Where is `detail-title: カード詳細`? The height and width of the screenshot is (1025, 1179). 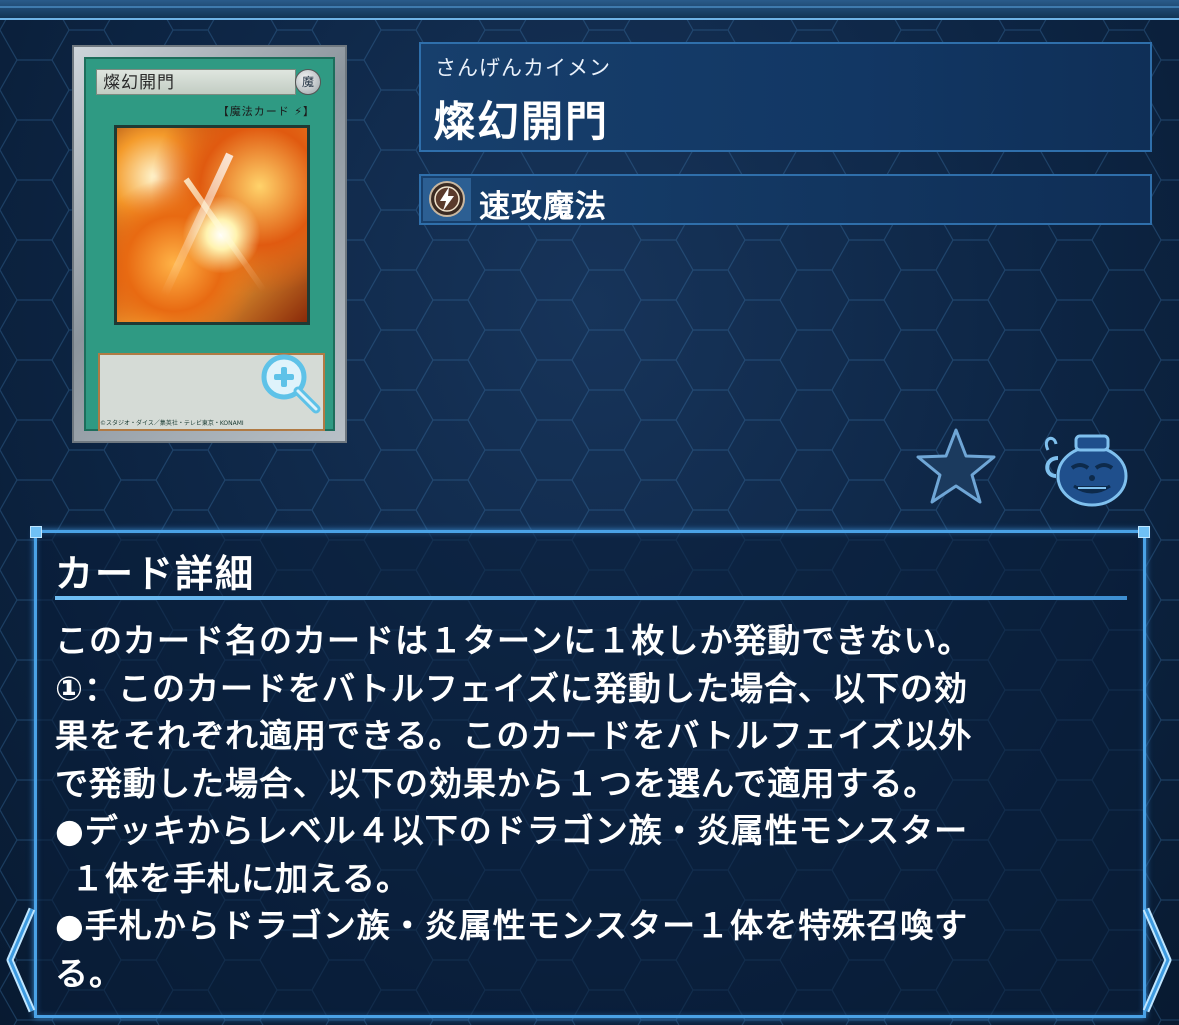
detail-title: カード詳細 is located at coordinates (155, 574).